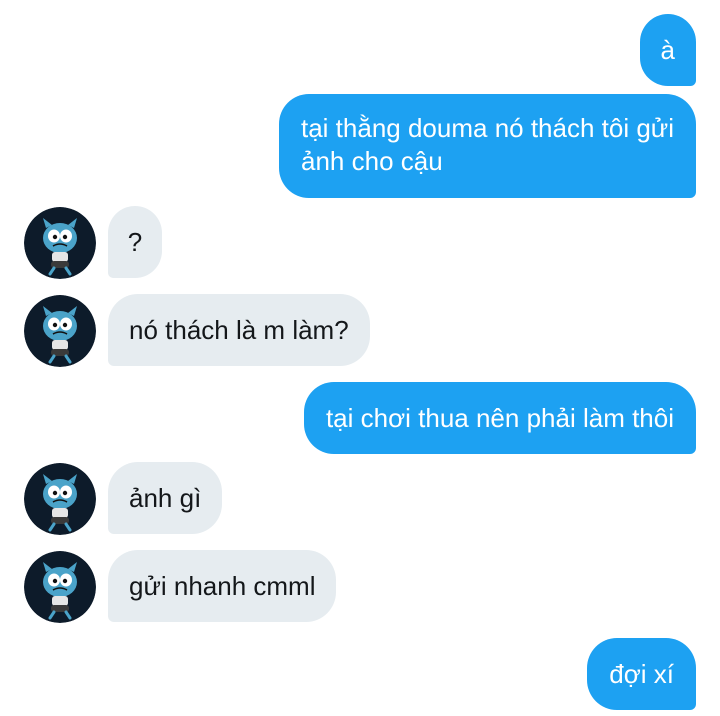 This screenshot has height=716, width=720. I want to click on message-text: tại chơi thua nên phải làm thôi, so click(499, 417).